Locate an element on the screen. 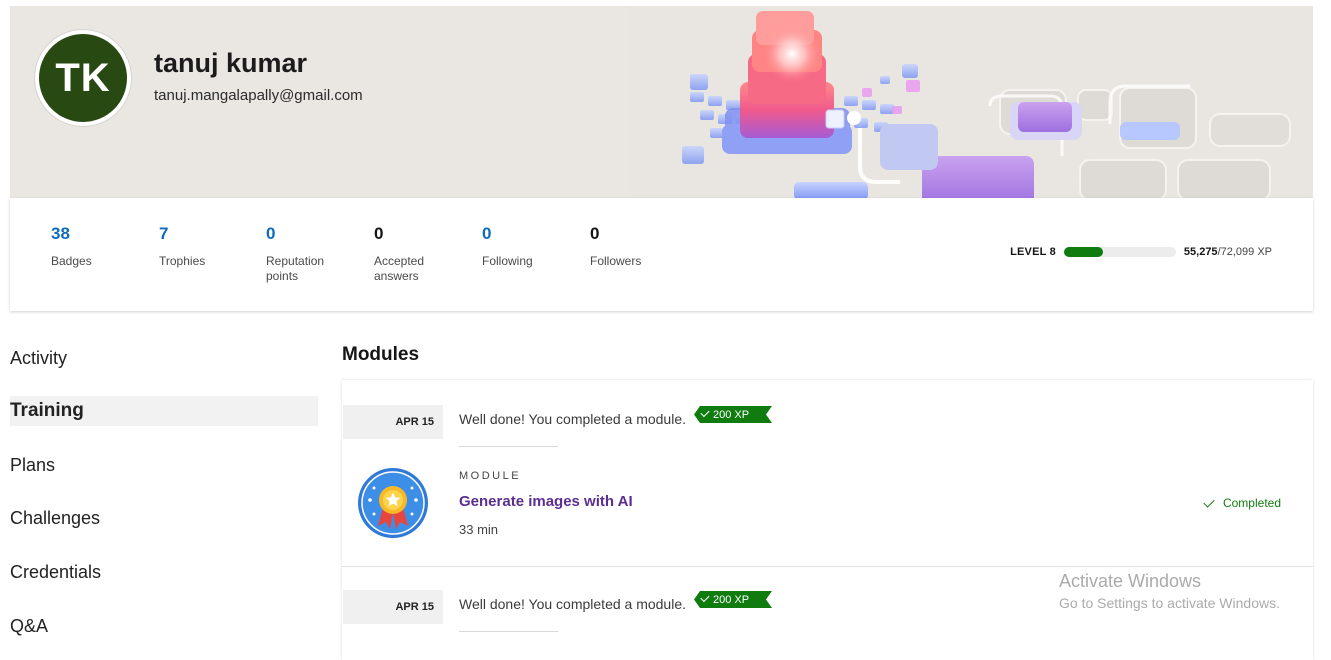 Image resolution: width=1331 pixels, height=660 pixels. nav-item-plans: Plans is located at coordinates (164, 465).